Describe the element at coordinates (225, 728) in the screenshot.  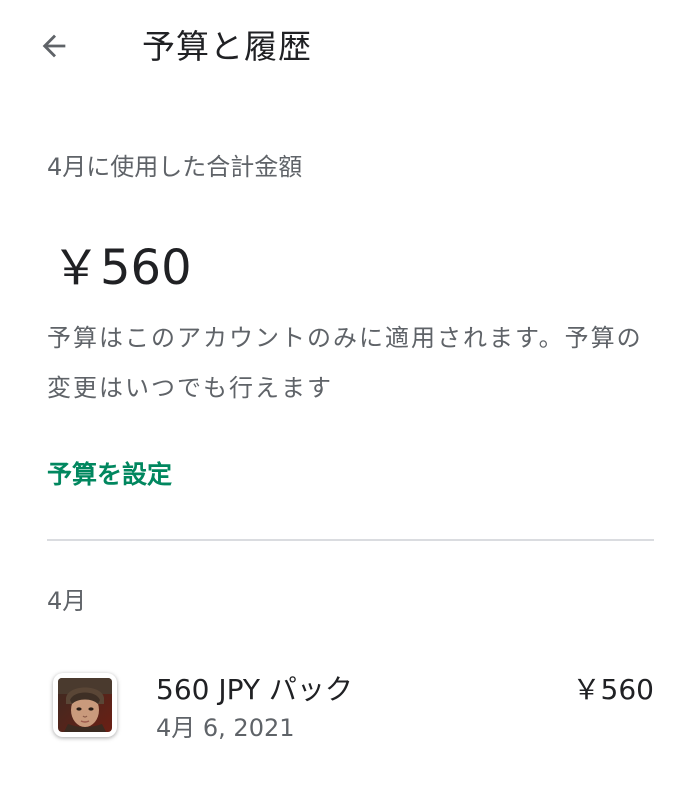
I see `item-date: 4月 6, 2021` at that location.